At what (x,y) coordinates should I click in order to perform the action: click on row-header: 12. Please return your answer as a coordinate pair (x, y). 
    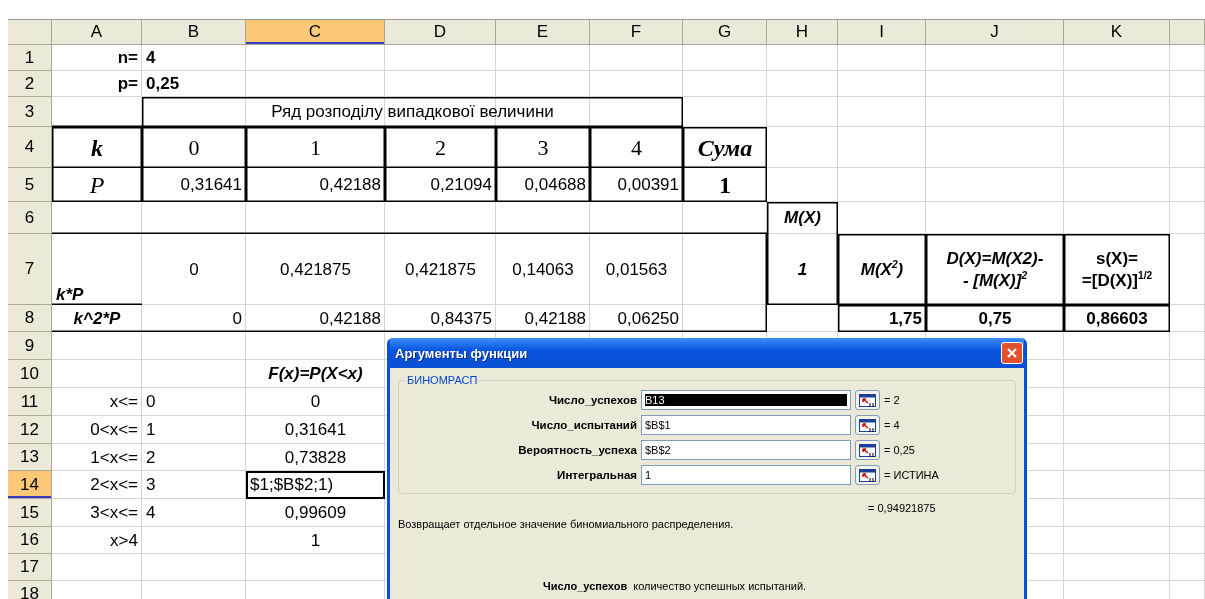
    Looking at the image, I should click on (30, 430).